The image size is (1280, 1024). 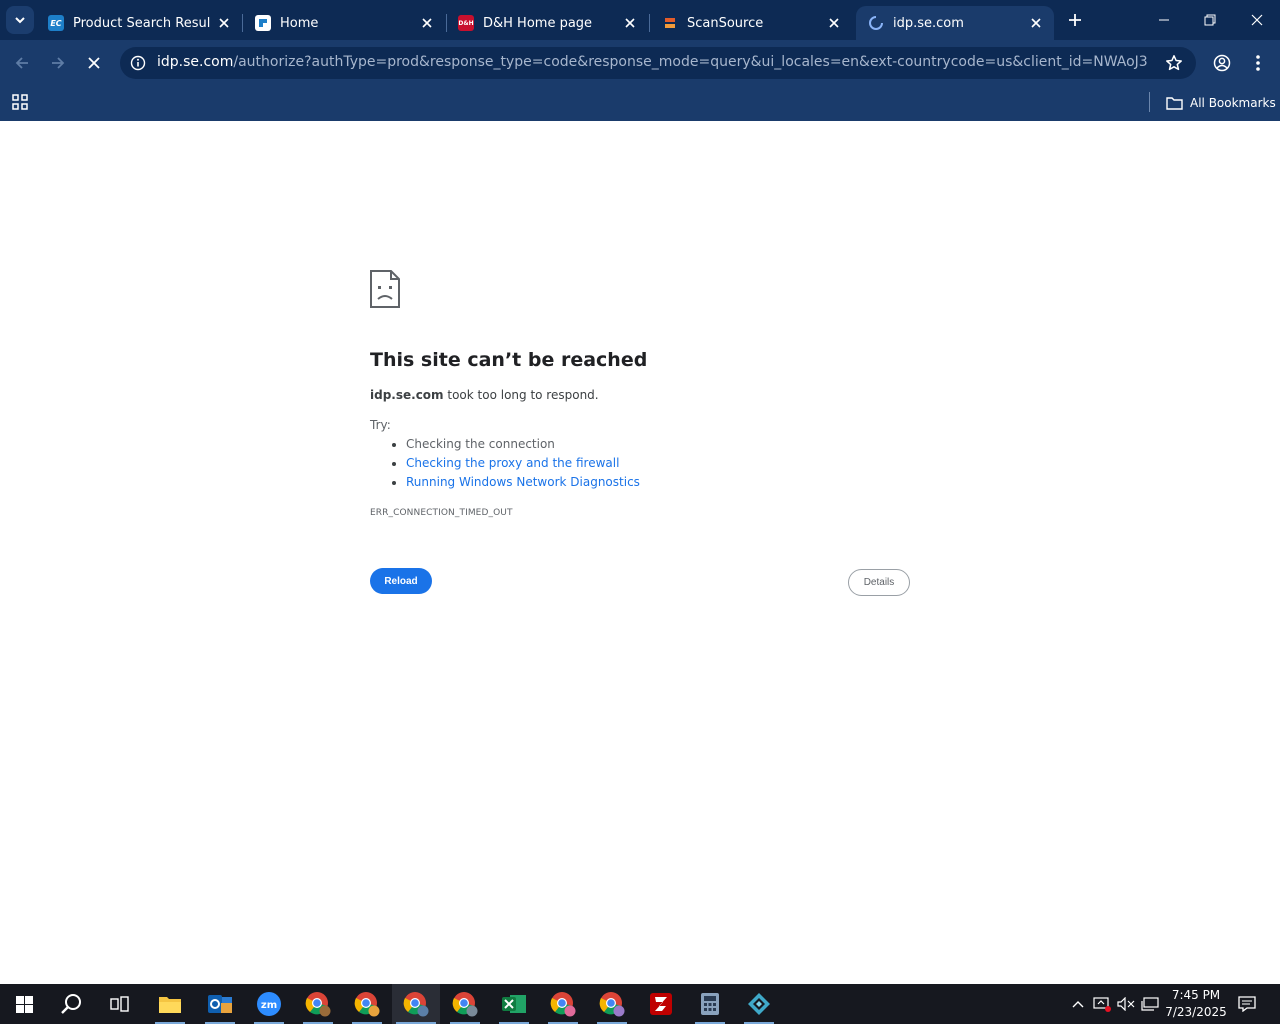 I want to click on error-title: This site can’t be reached, so click(x=509, y=360).